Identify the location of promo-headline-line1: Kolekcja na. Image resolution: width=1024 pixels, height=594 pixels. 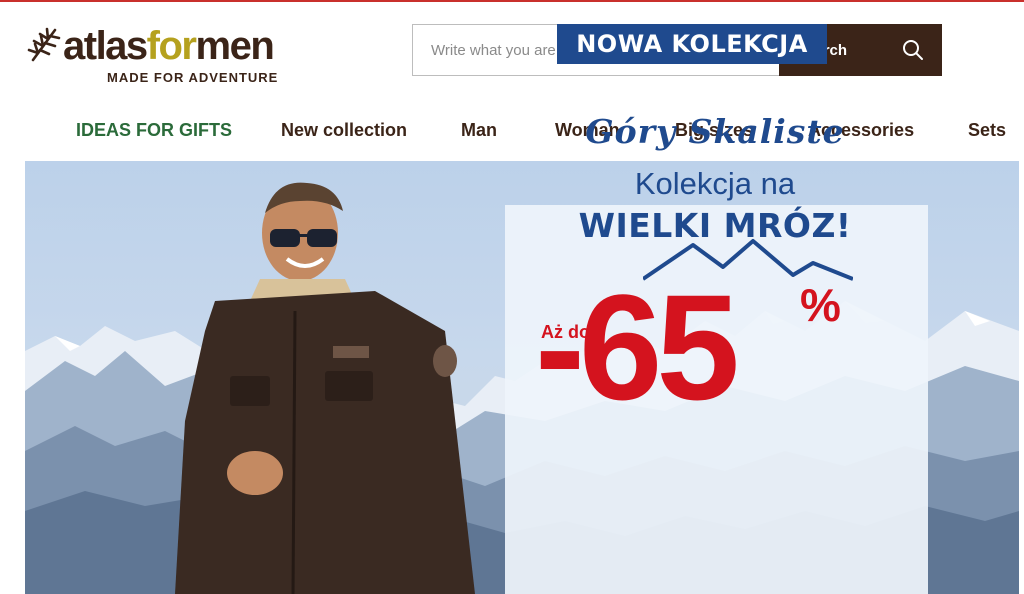
(715, 183).